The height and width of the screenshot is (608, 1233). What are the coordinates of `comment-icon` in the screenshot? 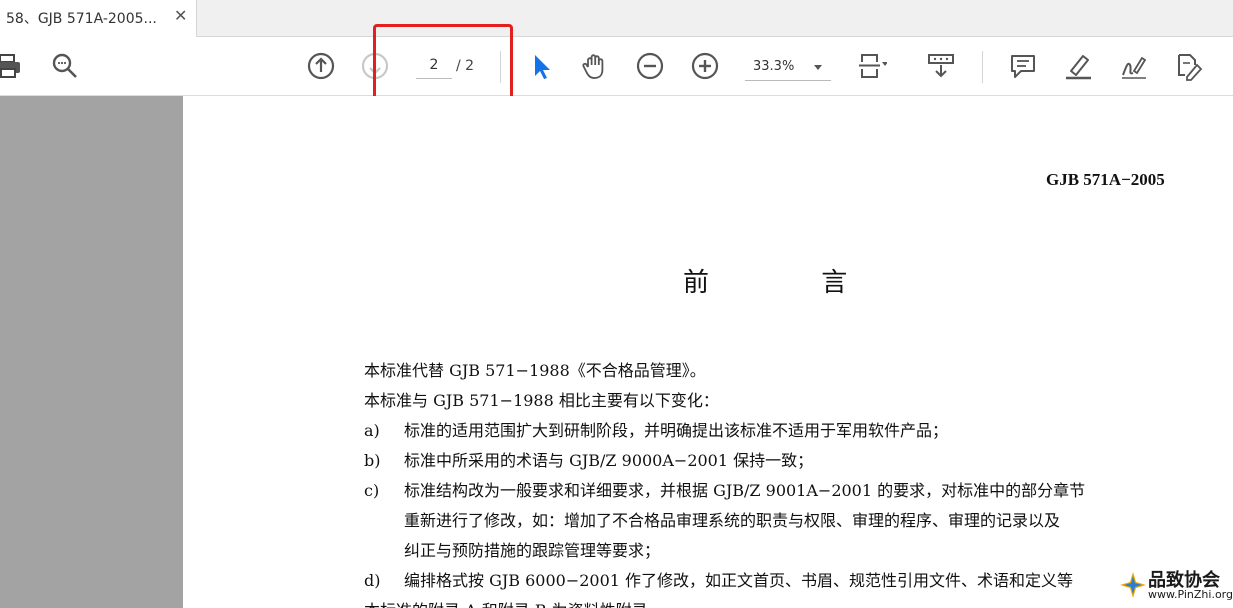 It's located at (1023, 66).